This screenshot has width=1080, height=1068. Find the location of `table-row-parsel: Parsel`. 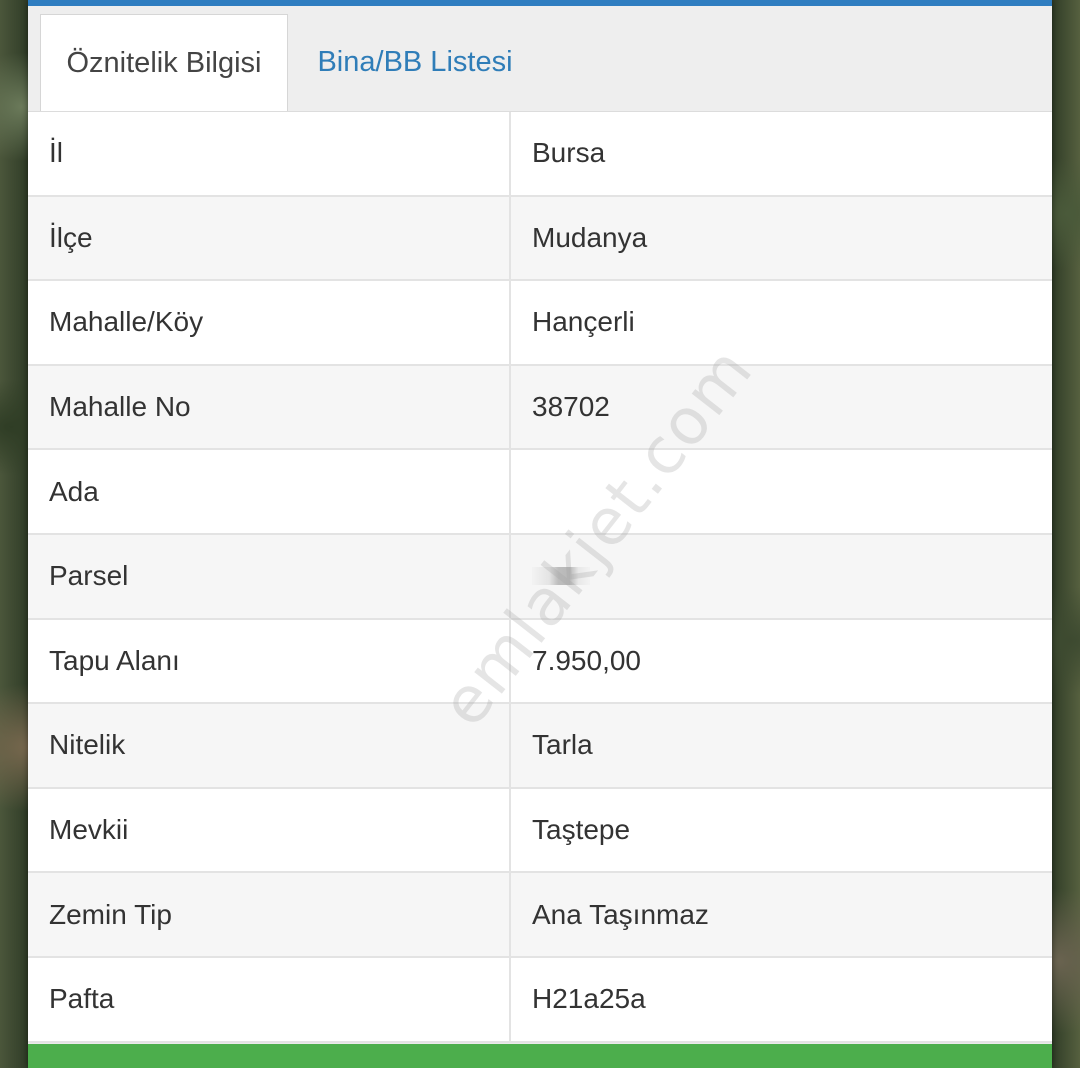

table-row-parsel: Parsel is located at coordinates (540, 577).